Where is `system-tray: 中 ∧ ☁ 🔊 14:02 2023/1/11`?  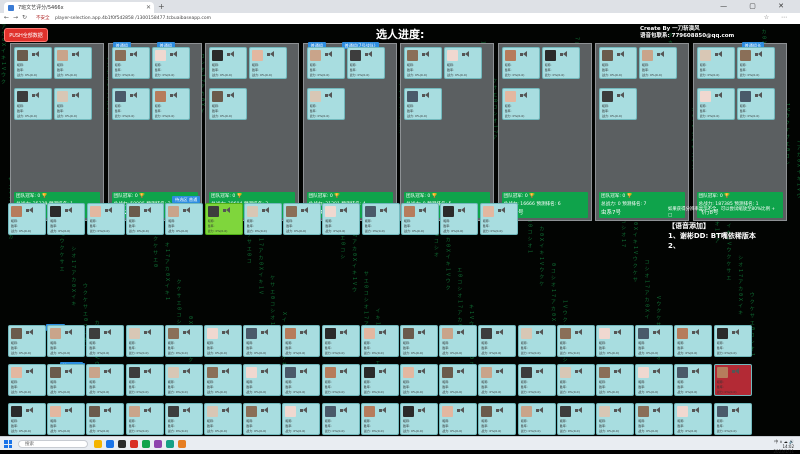
system-tray: 中 ∧ ☁ 🔊 14:02 2023/1/11 is located at coordinates (783, 446).